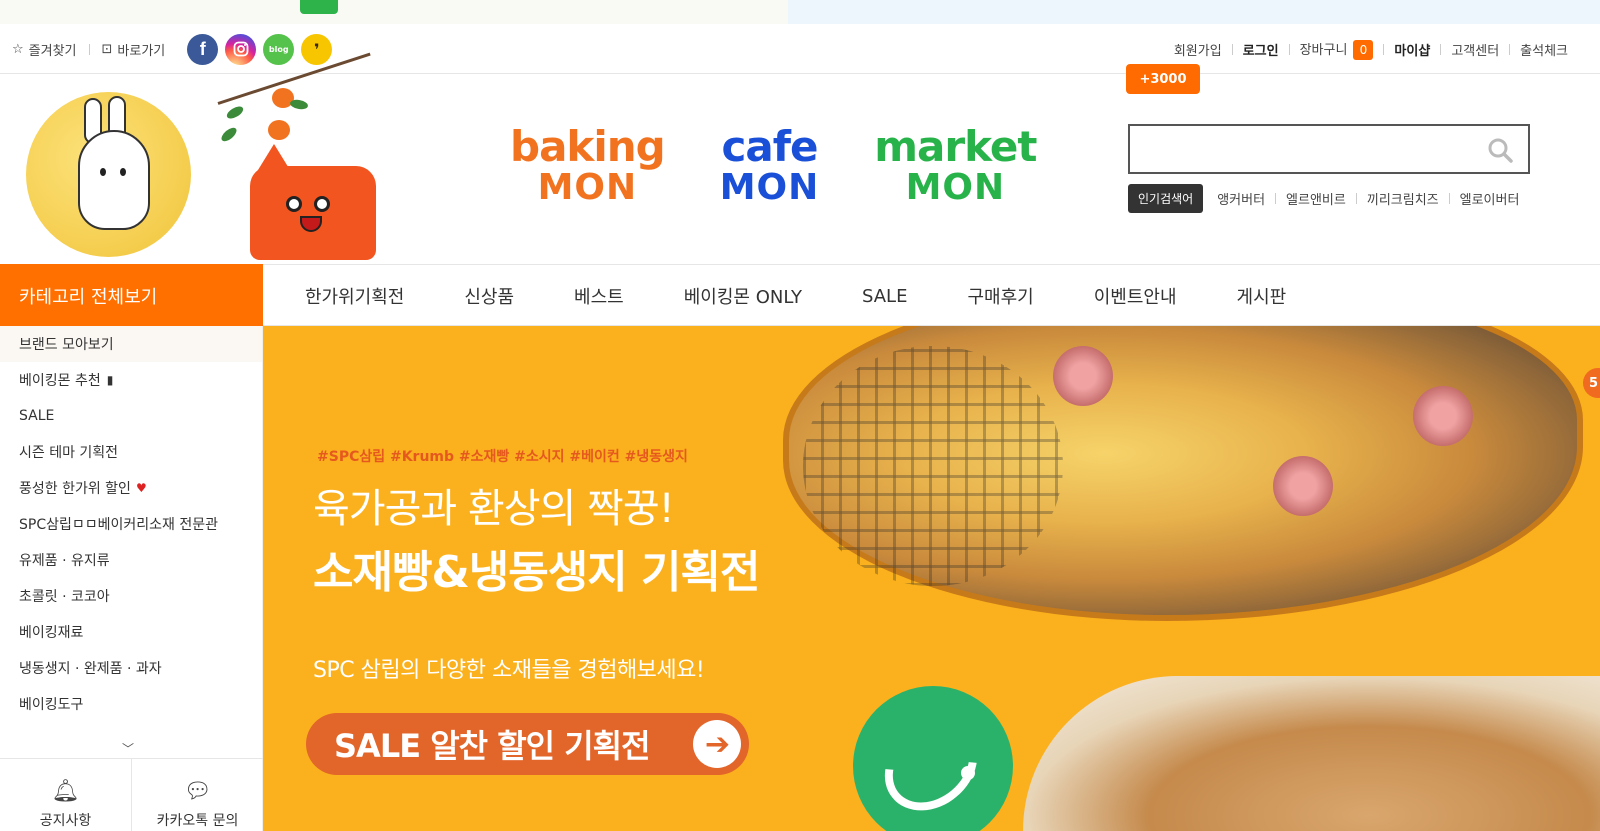  Describe the element at coordinates (1311, 753) in the screenshot. I see `sandwich-image` at that location.